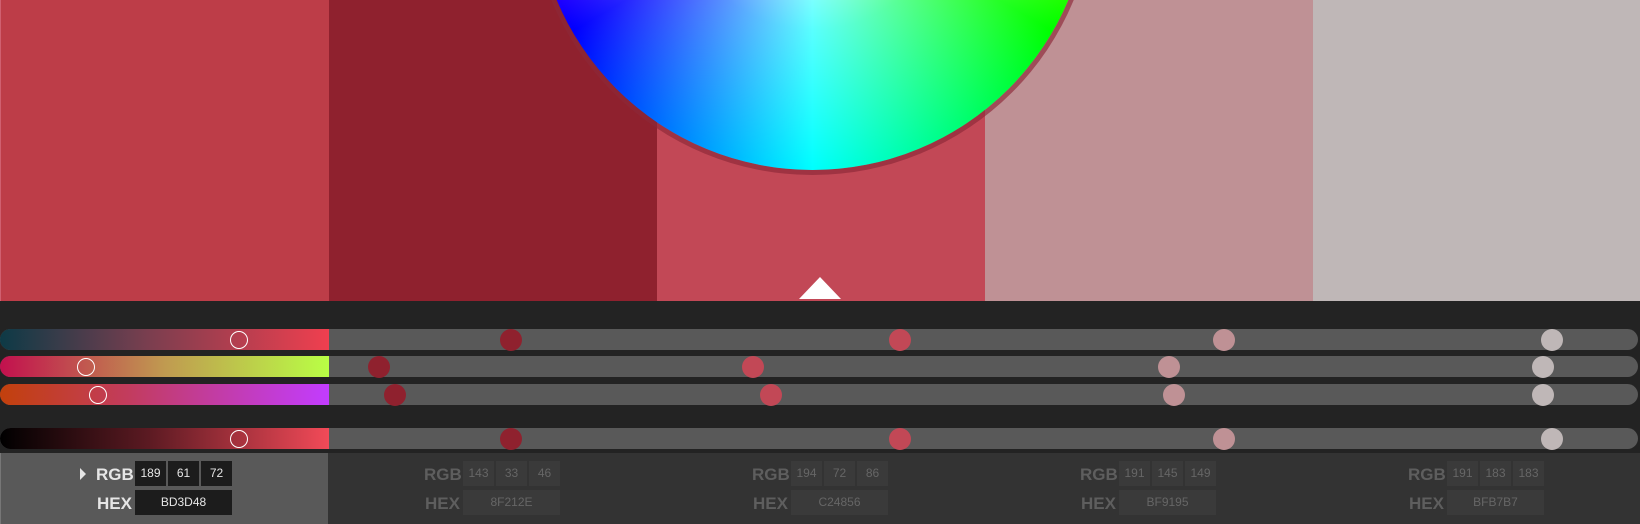 Image resolution: width=1640 pixels, height=524 pixels. What do you see at coordinates (1200, 473) in the screenshot?
I see `blue-value-field: 149` at bounding box center [1200, 473].